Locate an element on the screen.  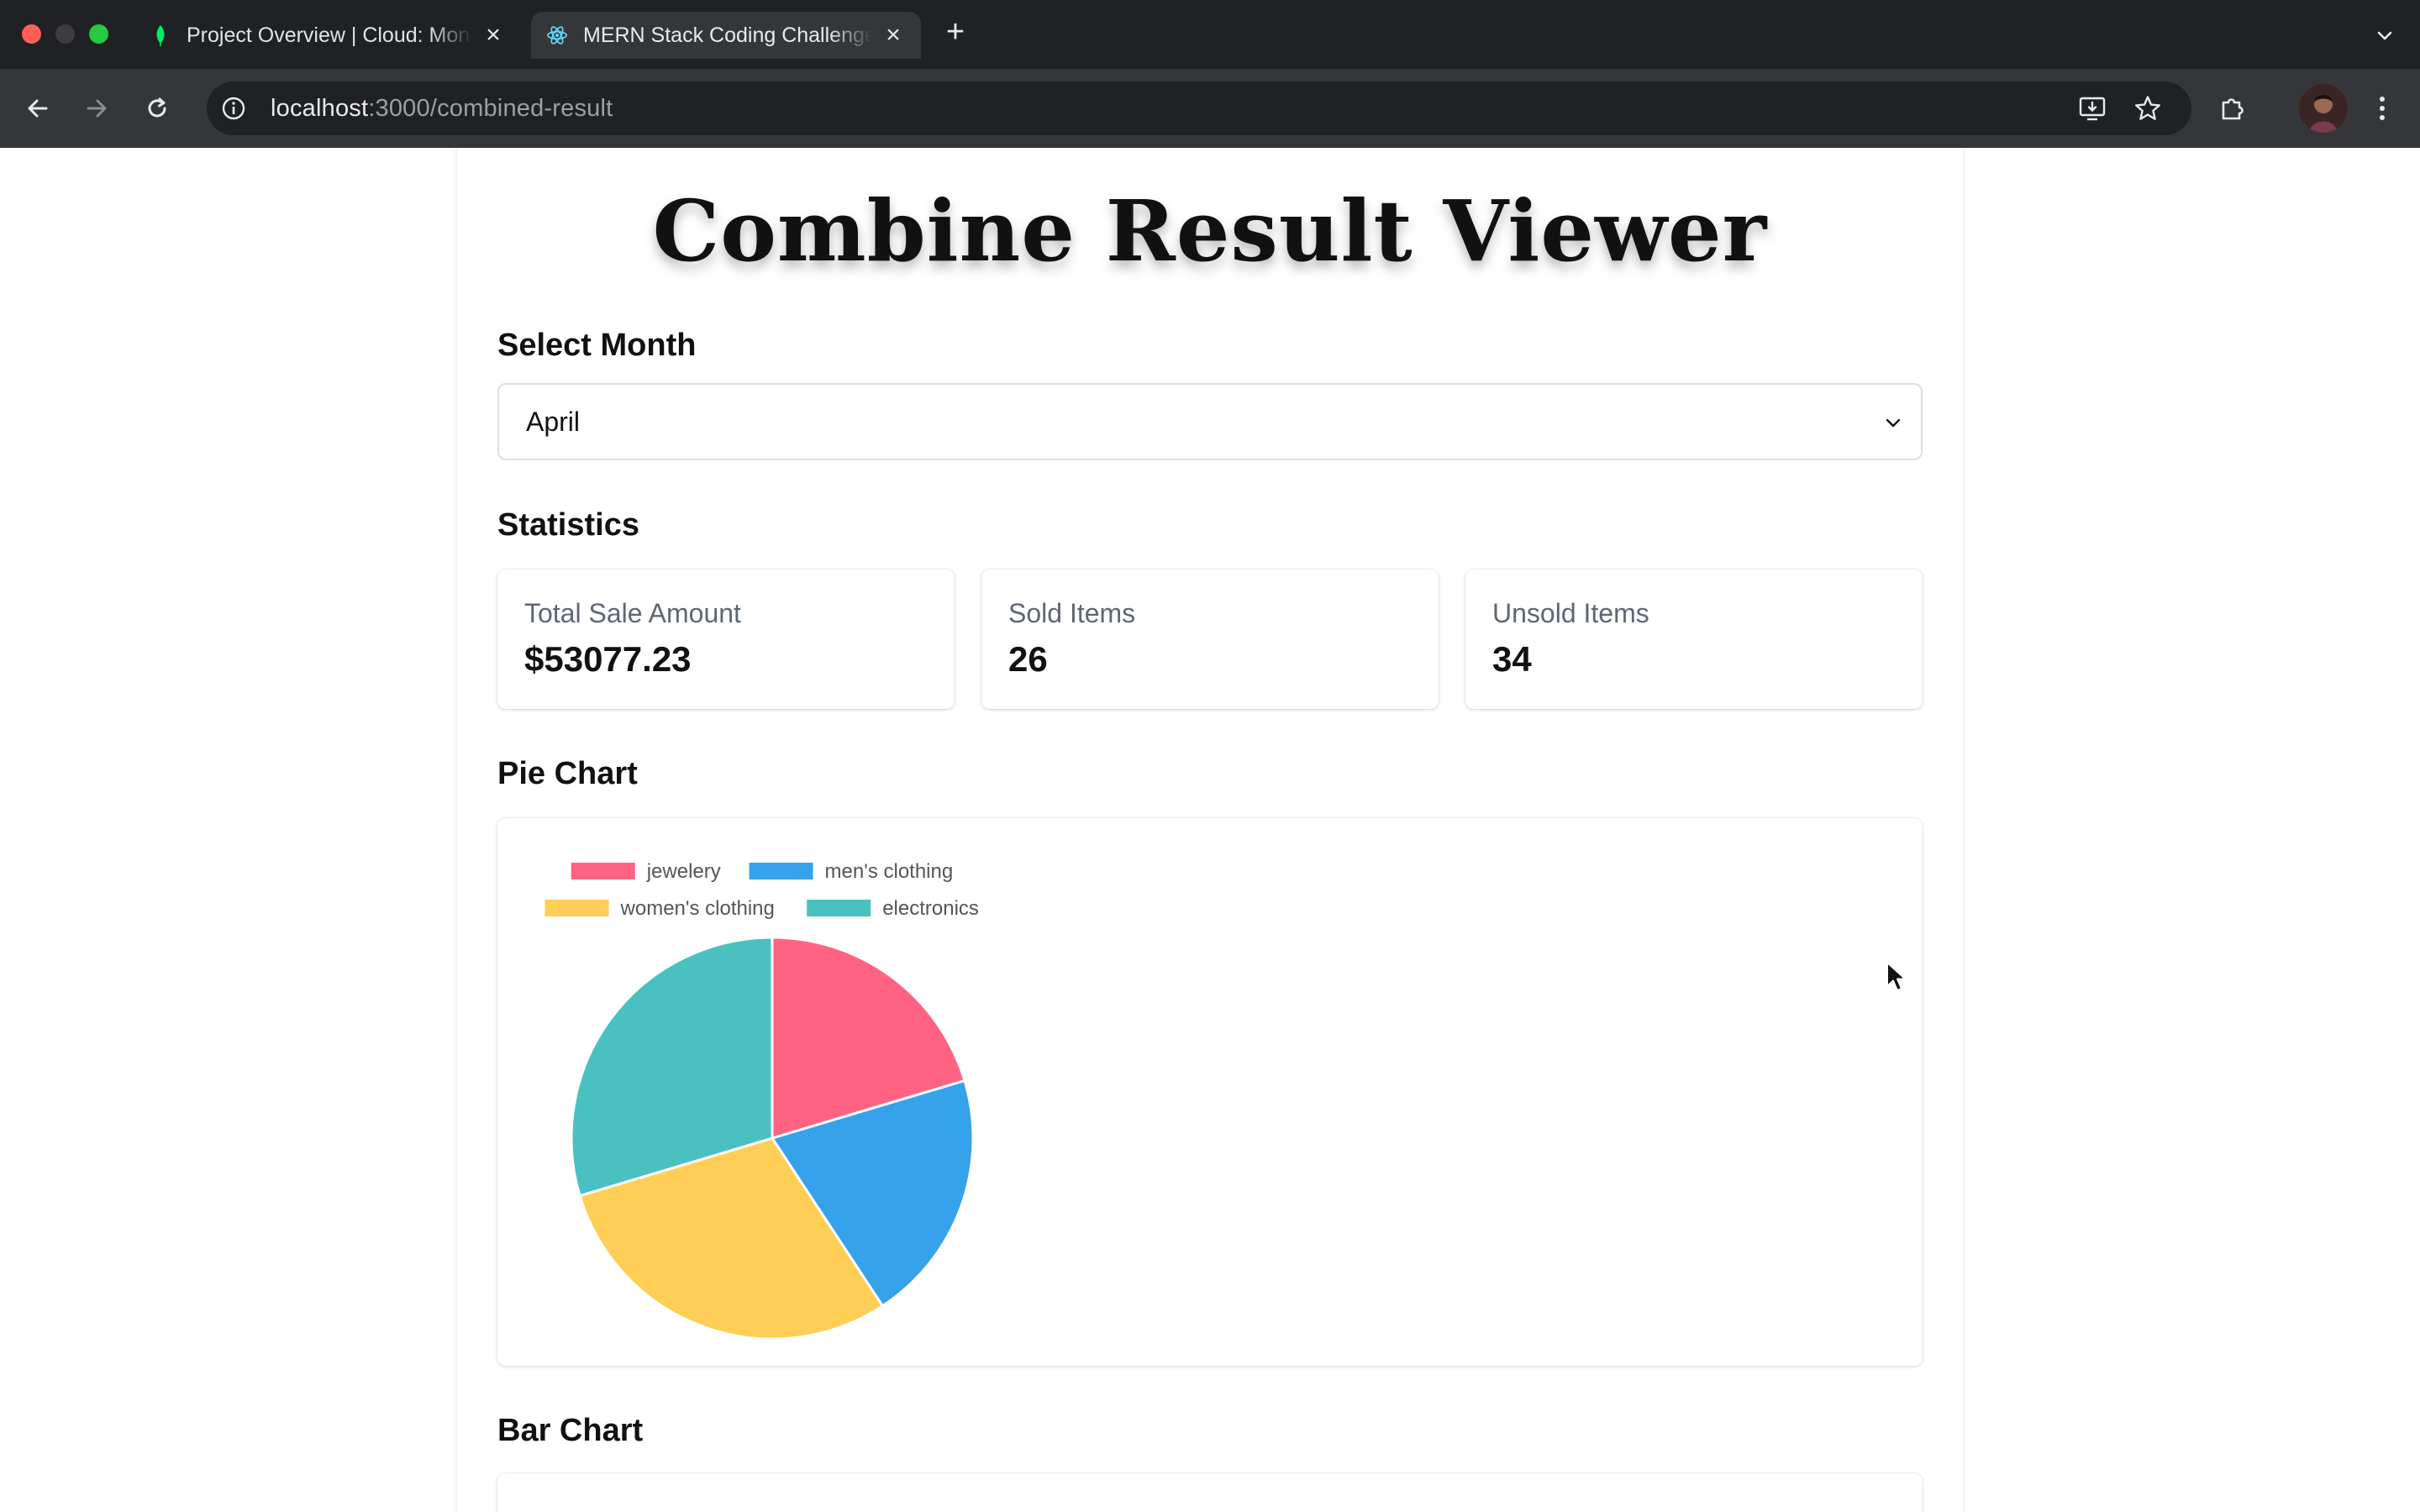
stat-card-sold-items: Sold Items 26 is located at coordinates (1210, 639).